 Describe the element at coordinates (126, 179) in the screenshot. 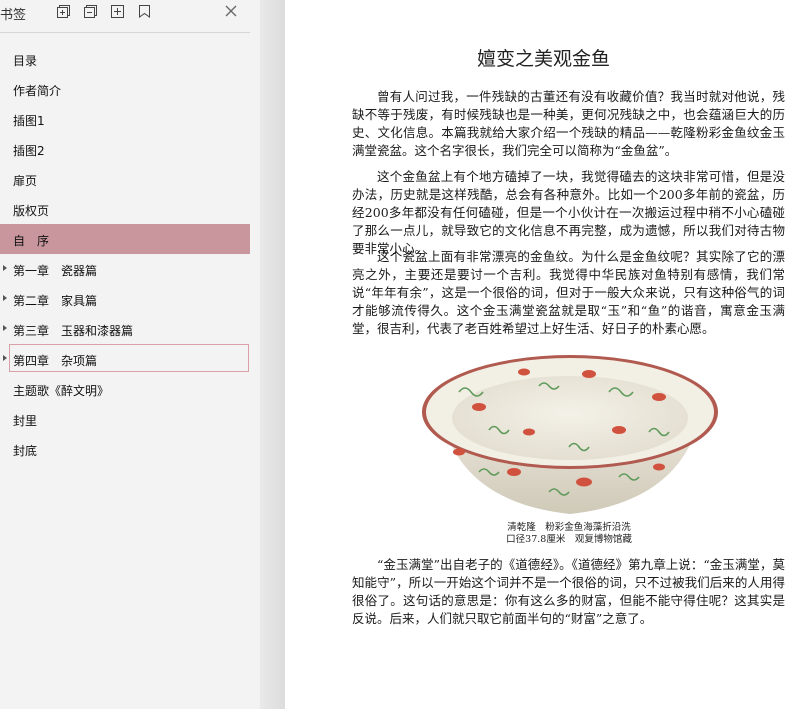

I see `bookmark-item: 扉页` at that location.